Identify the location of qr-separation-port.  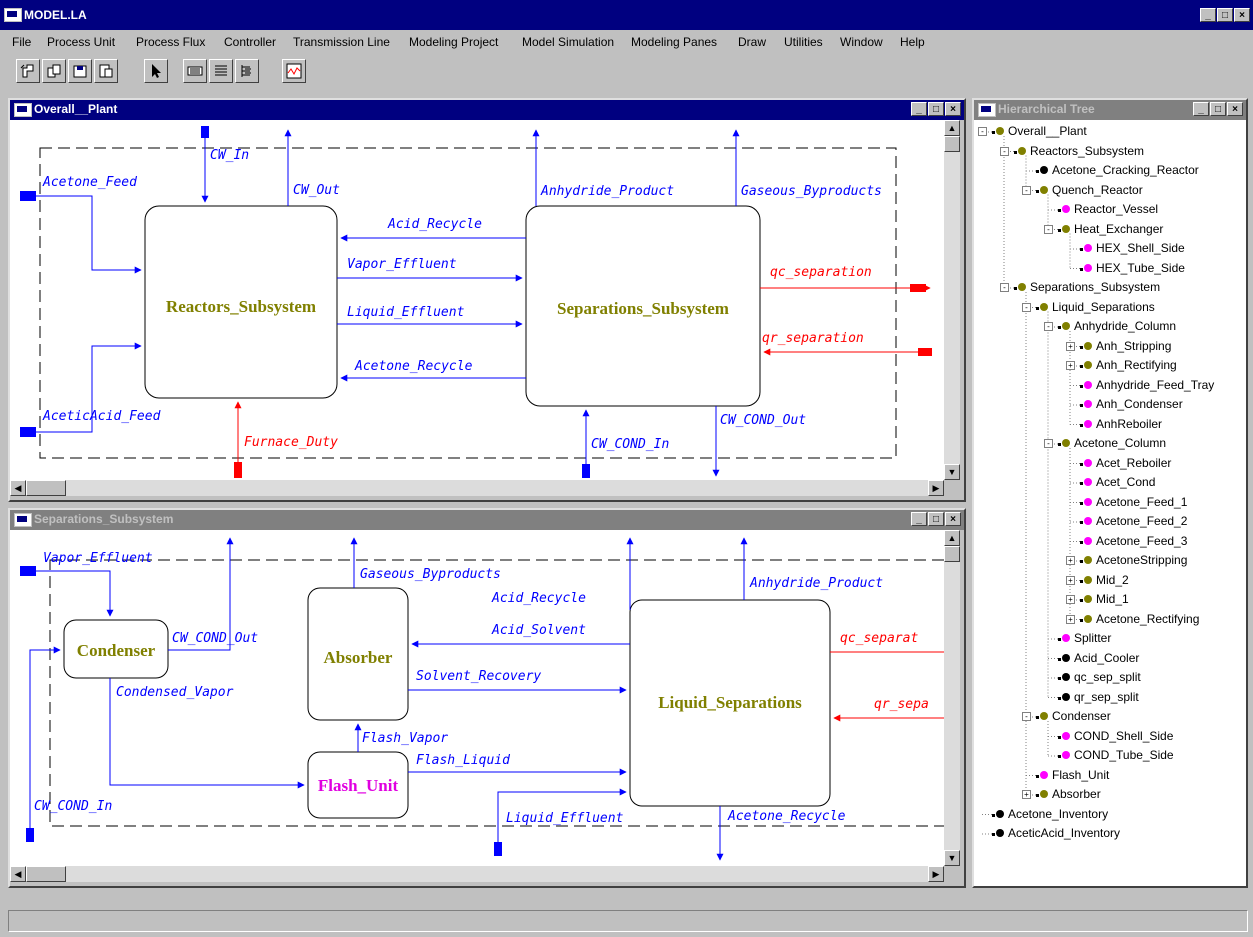
(925, 352).